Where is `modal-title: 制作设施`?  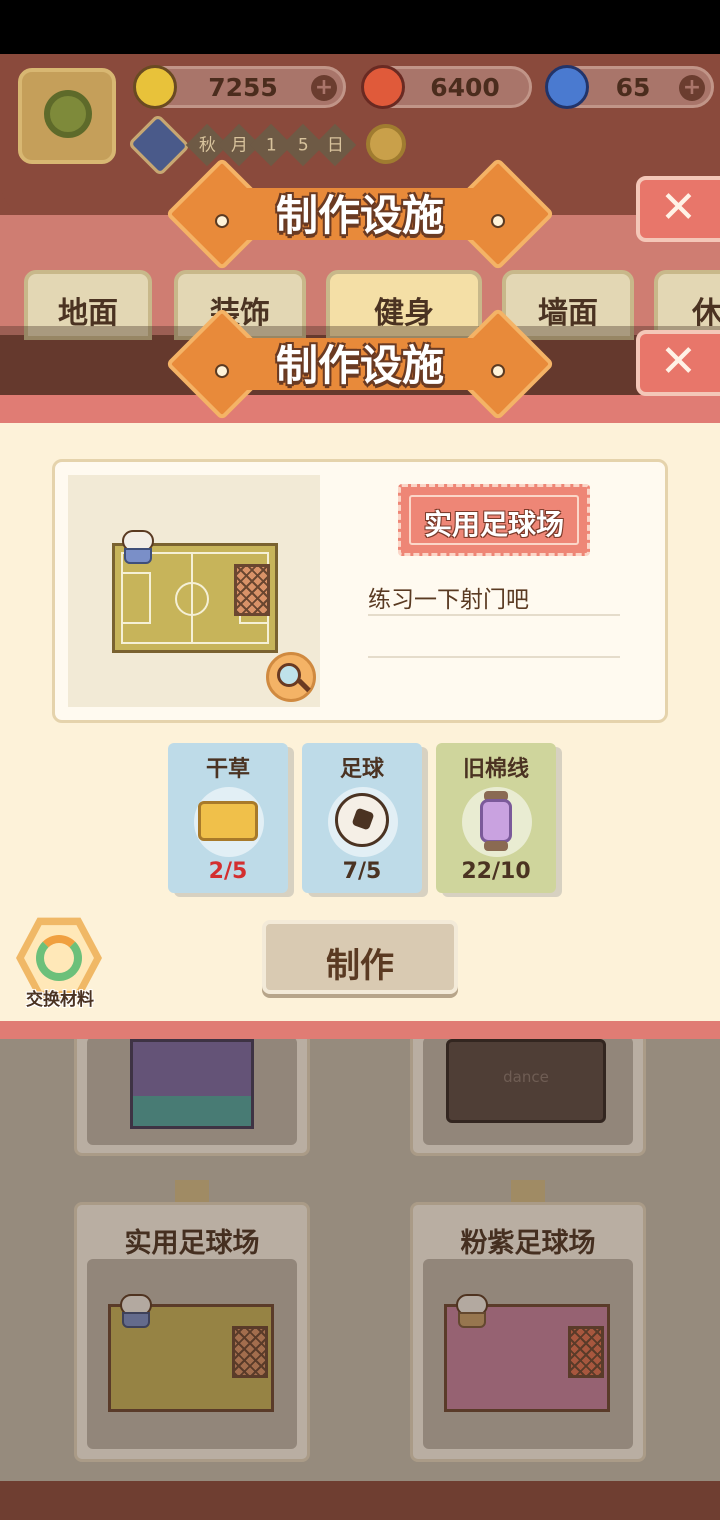 modal-title: 制作设施 is located at coordinates (360, 364).